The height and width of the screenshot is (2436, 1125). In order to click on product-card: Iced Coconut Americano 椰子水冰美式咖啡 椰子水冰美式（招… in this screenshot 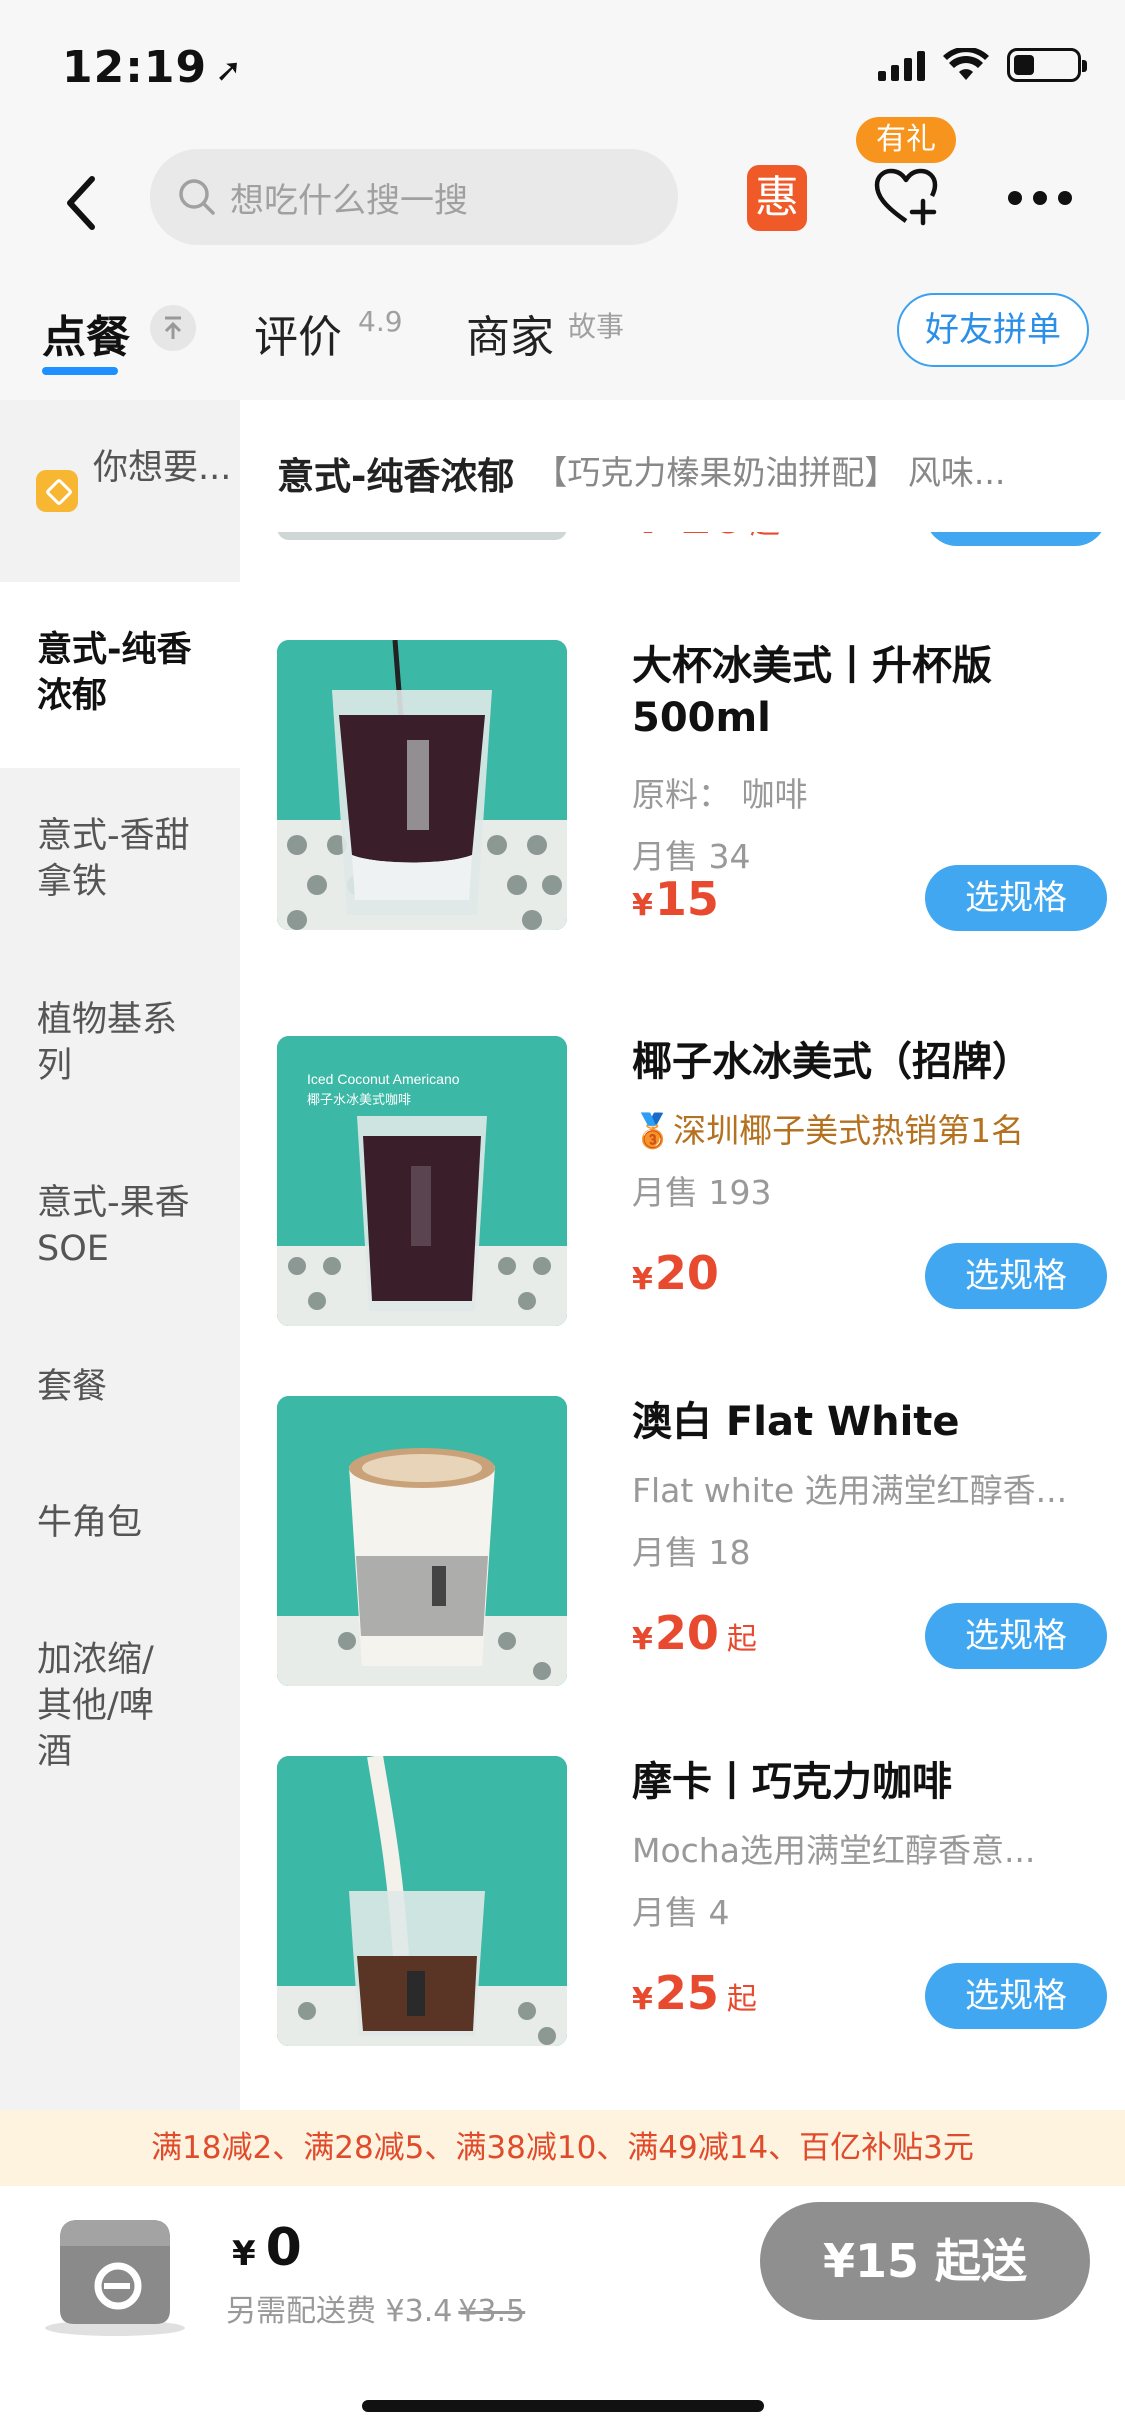, I will do `click(692, 1182)`.